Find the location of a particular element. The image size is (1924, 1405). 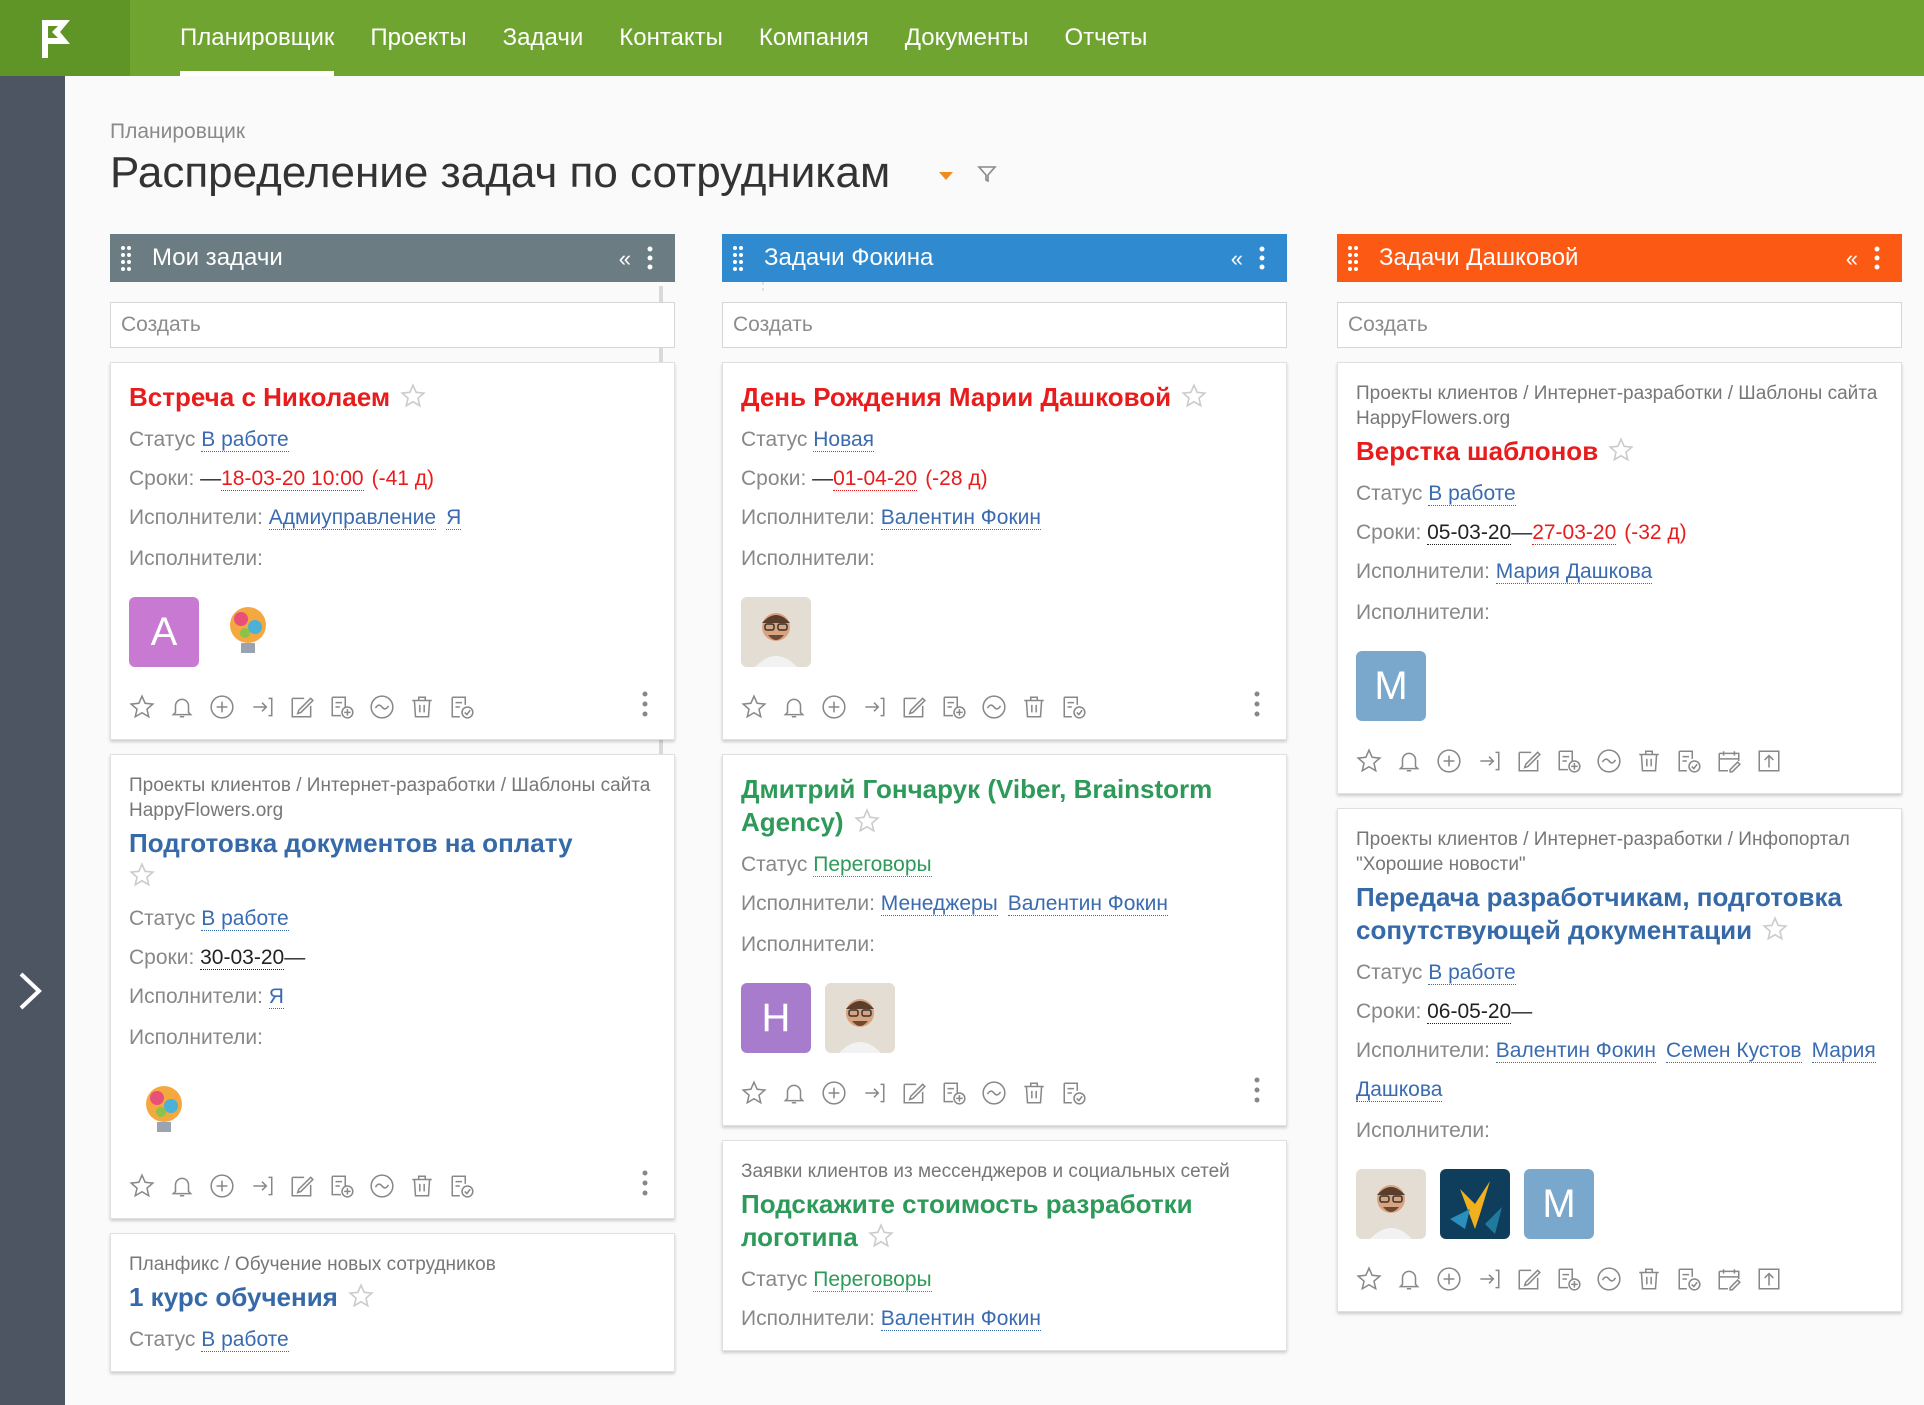

create-task-input is located at coordinates (1619, 325).